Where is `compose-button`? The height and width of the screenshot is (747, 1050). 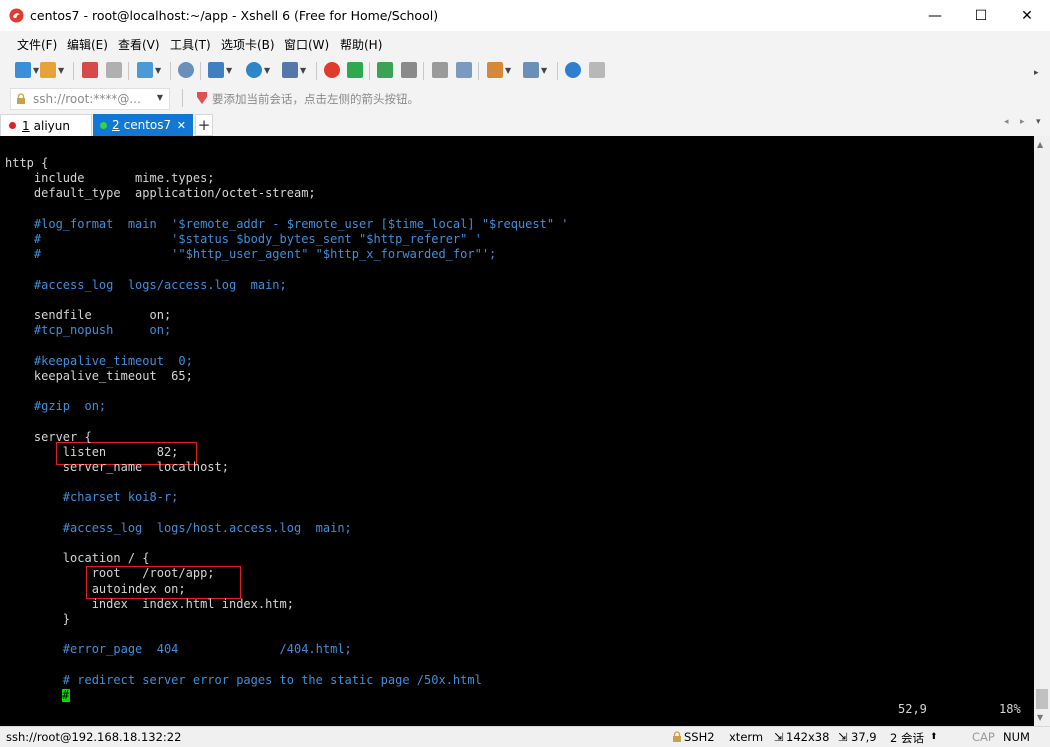 compose-button is located at coordinates (464, 70).